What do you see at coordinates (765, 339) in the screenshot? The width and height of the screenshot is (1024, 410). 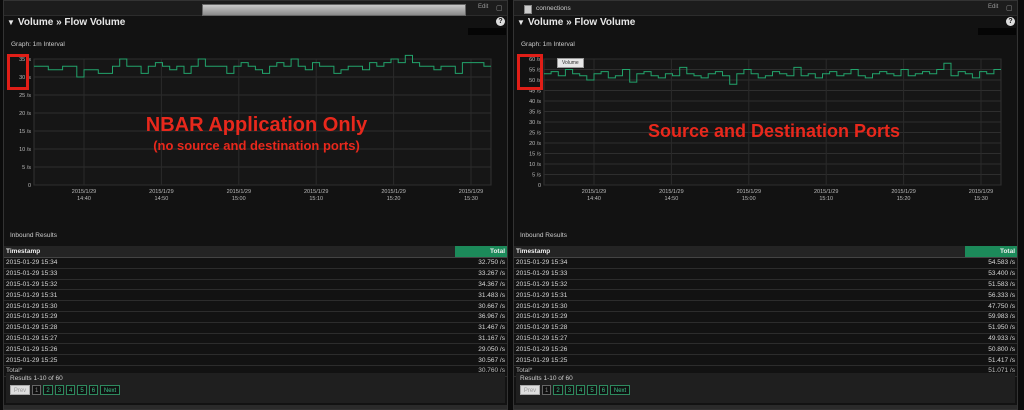 I see `table-row: 2015-01-29 15:27 49.933 /s` at bounding box center [765, 339].